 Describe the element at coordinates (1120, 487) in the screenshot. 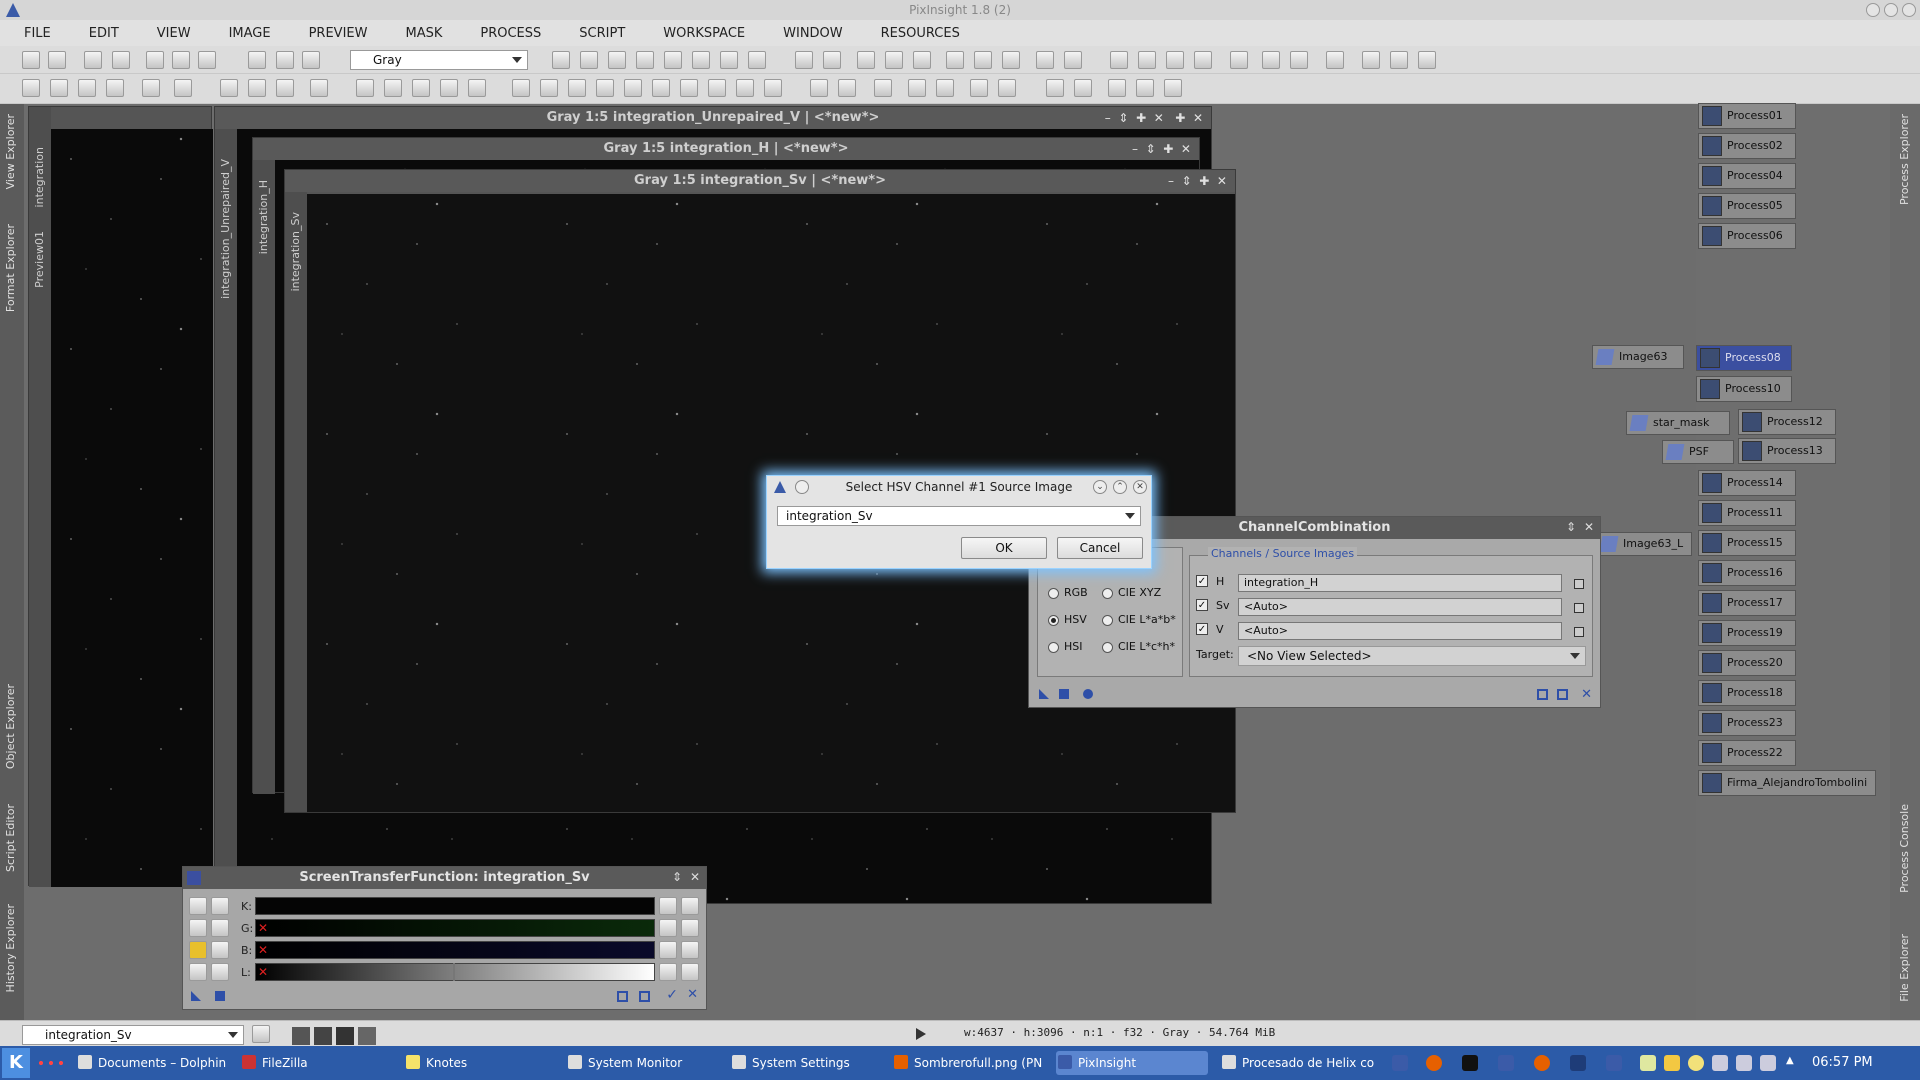

I see `dialog-maximize-button: ⌃` at that location.